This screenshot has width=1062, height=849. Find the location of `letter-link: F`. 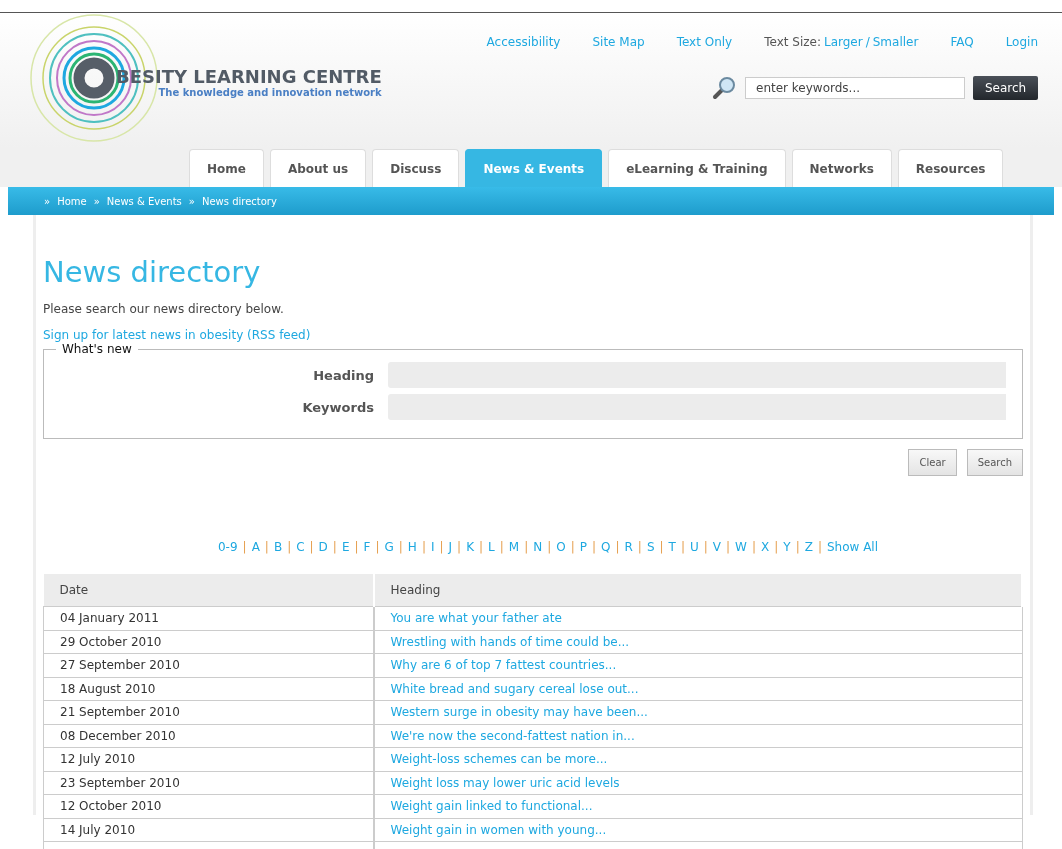

letter-link: F is located at coordinates (367, 547).